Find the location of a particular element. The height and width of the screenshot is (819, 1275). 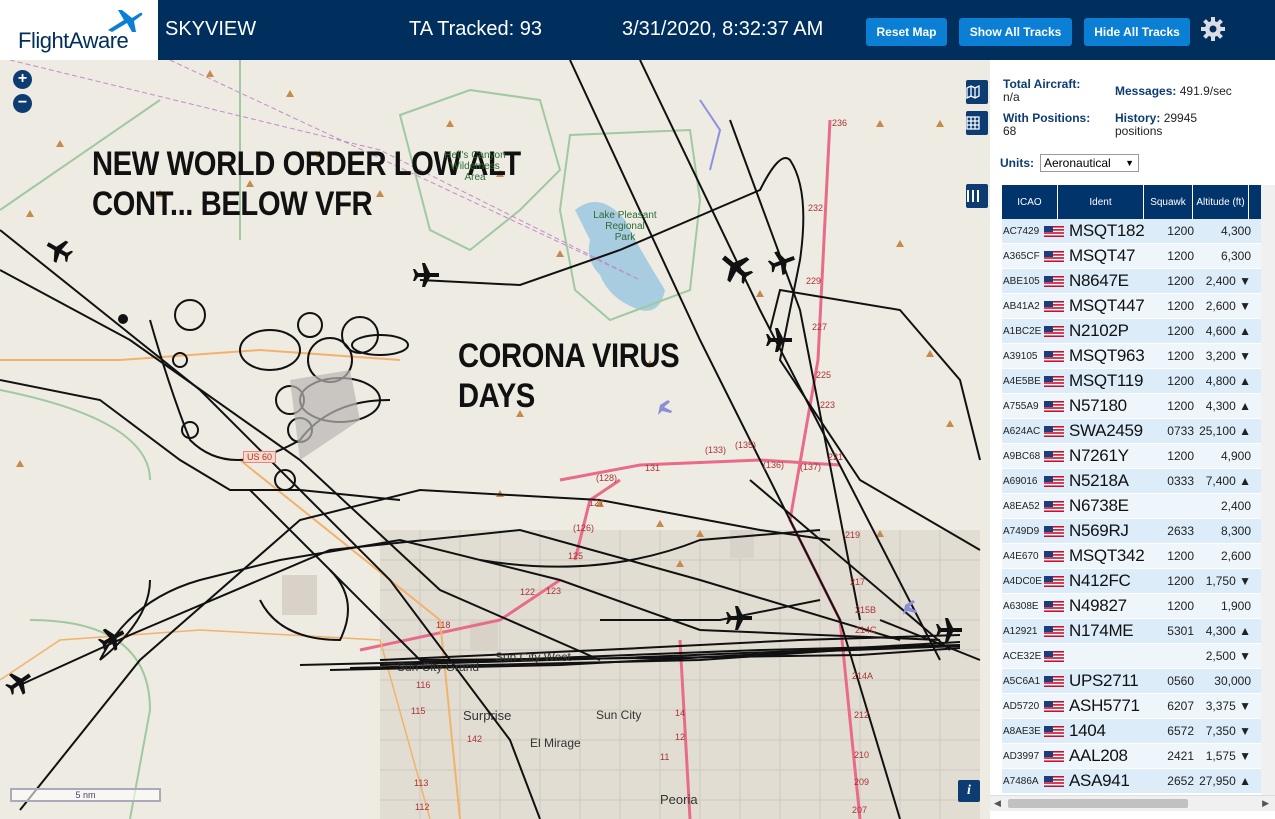

table-row: ABE105 N8647E 1200 2,400 ▼ is located at coordinates (1132, 281).